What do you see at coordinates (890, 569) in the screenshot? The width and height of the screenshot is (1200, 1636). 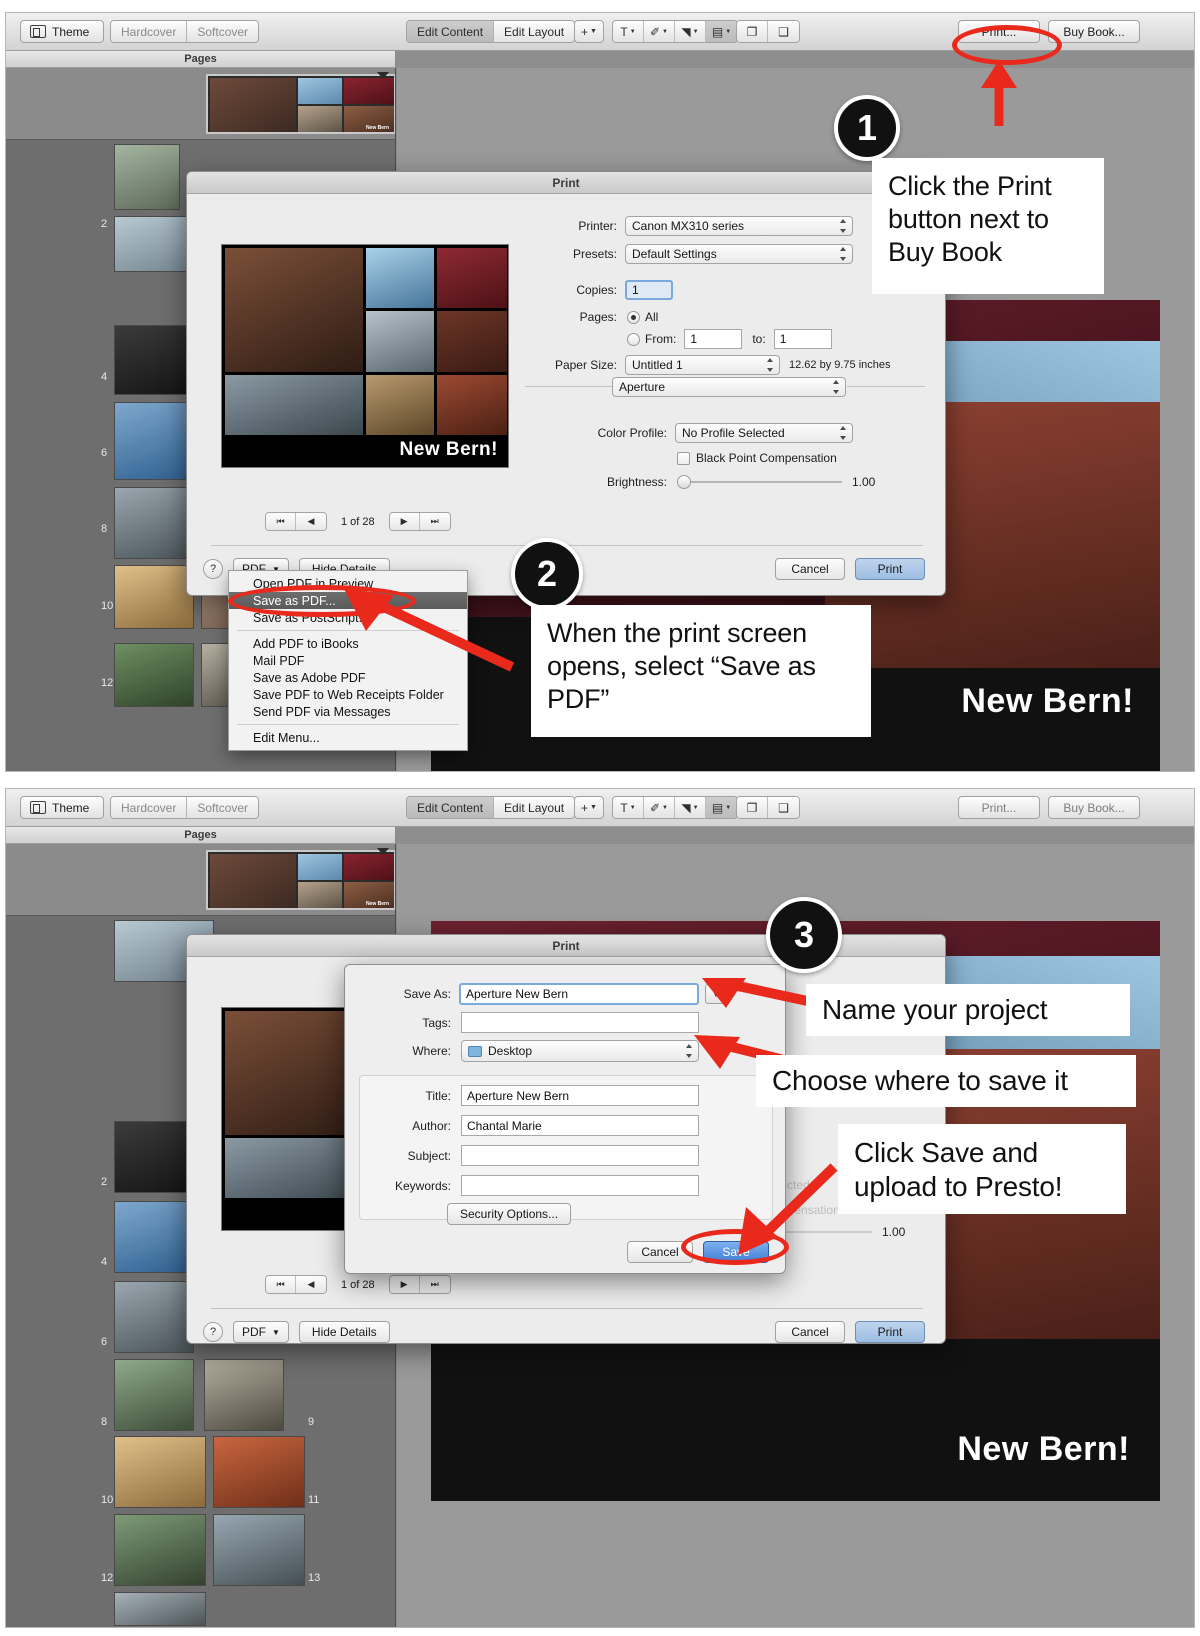 I see `print-confirm-button: Print` at bounding box center [890, 569].